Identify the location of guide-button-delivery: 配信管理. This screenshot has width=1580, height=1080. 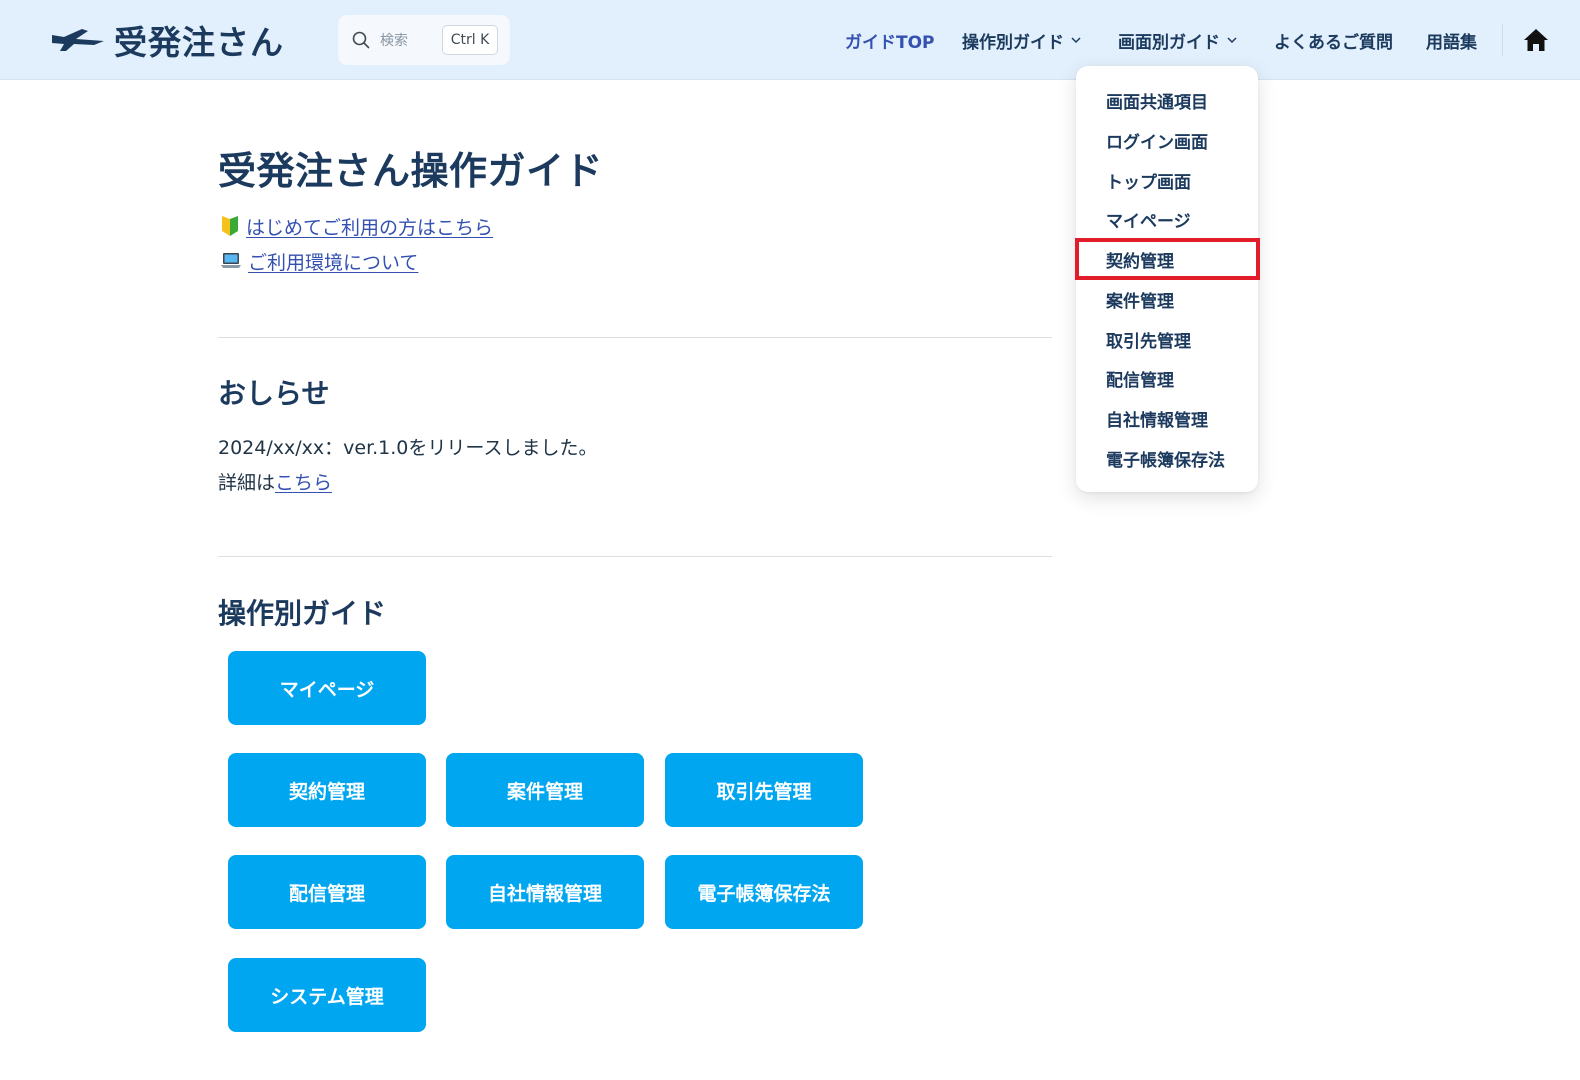
(327, 892).